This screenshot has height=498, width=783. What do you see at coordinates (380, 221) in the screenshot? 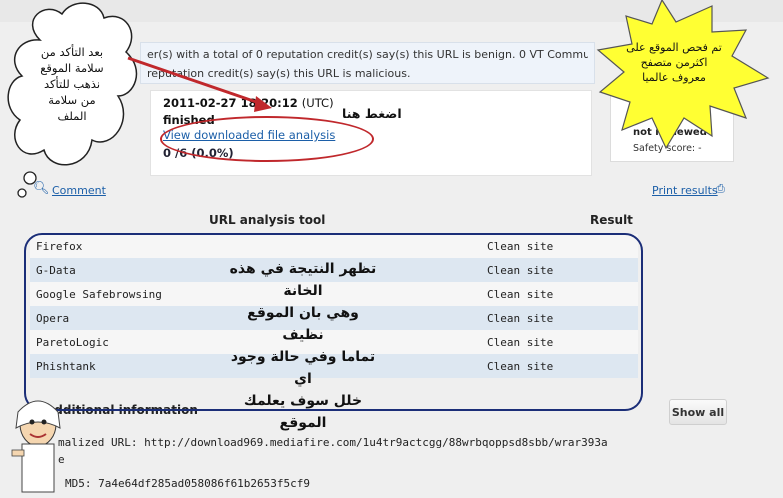
I see `results-table-header: URL analysis tool Result` at bounding box center [380, 221].